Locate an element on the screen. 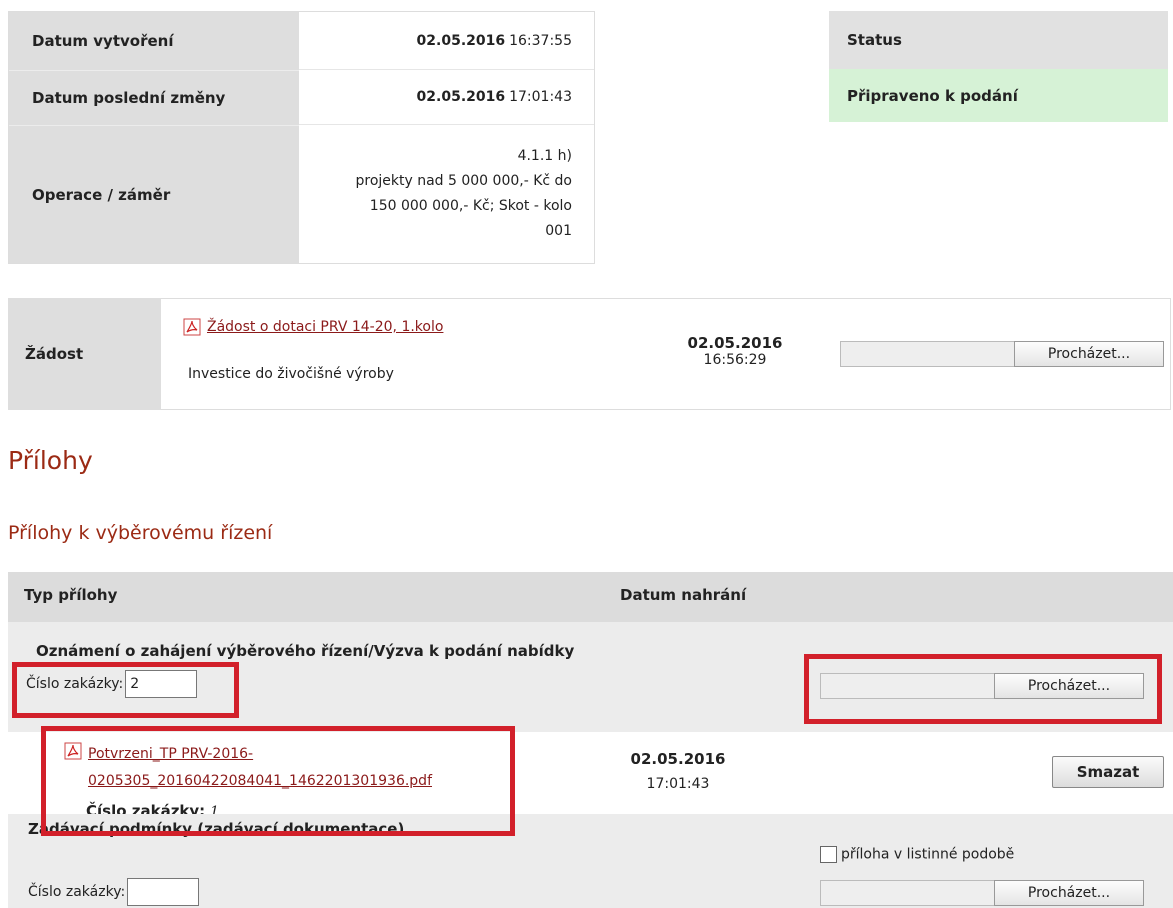 The image size is (1173, 908). col-type-header: Typ přílohy is located at coordinates (71, 595).